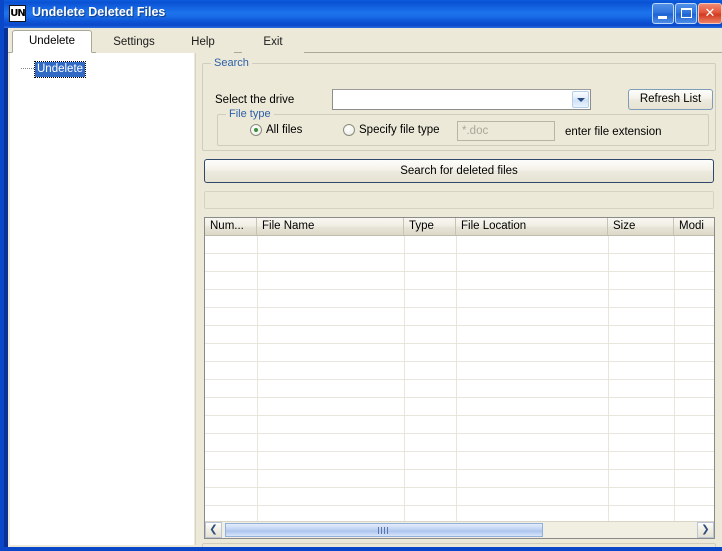 The height and width of the screenshot is (551, 722). Describe the element at coordinates (330, 226) in the screenshot. I see `column-header-file-name: File Name` at that location.